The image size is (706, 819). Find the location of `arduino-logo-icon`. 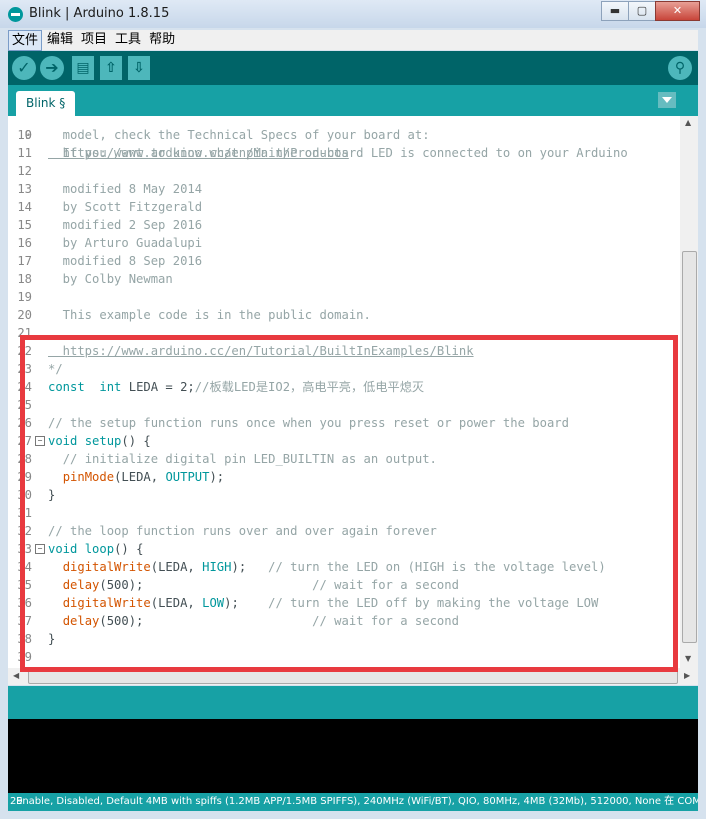

arduino-logo-icon is located at coordinates (15, 14).